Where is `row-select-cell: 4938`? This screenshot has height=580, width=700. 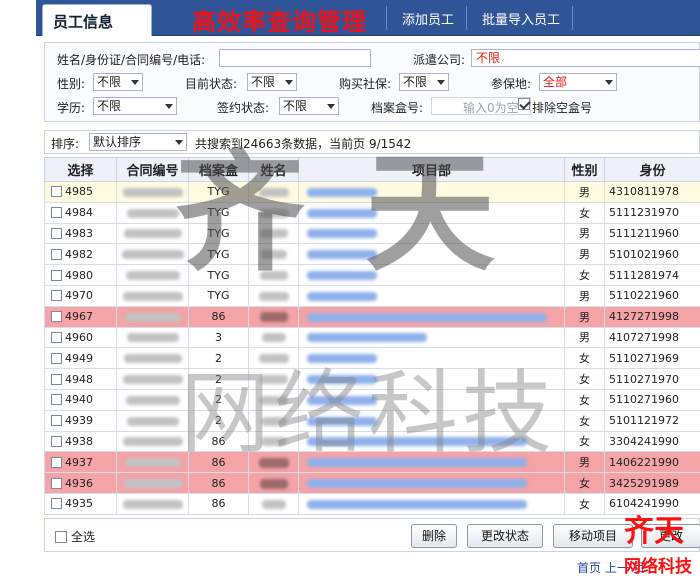 row-select-cell: 4938 is located at coordinates (80, 441).